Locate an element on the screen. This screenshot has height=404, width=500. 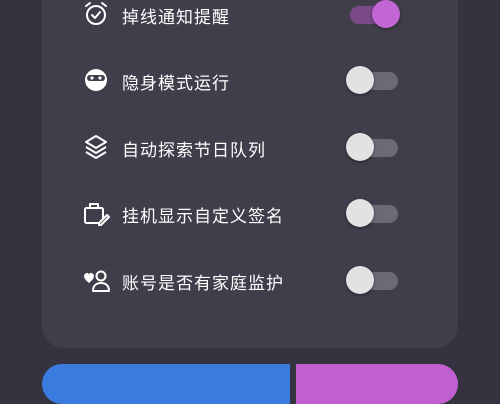
setting-row-stealth-mode: 隐身模式运行 is located at coordinates (247, 80).